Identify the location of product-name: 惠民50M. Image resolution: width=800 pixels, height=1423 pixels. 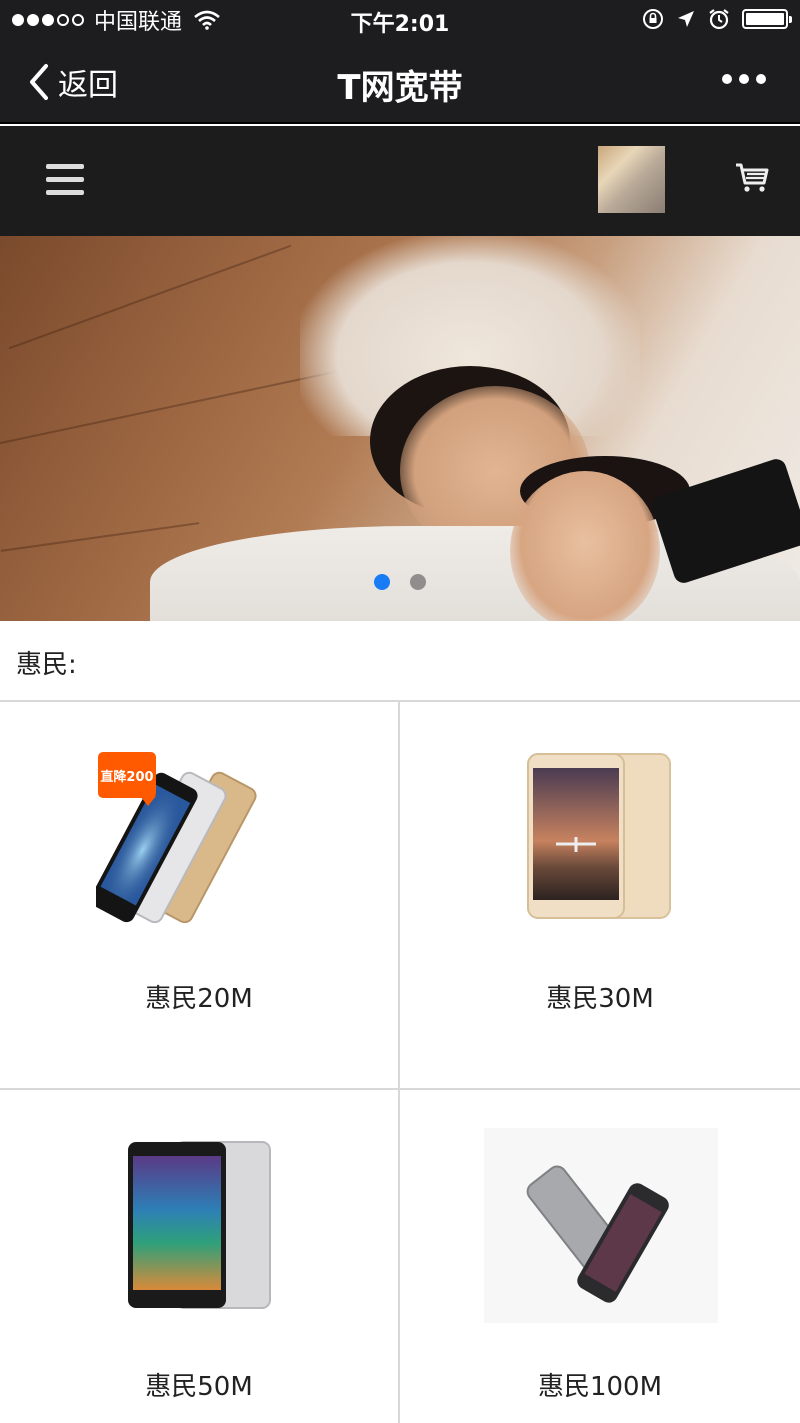
(199, 1387).